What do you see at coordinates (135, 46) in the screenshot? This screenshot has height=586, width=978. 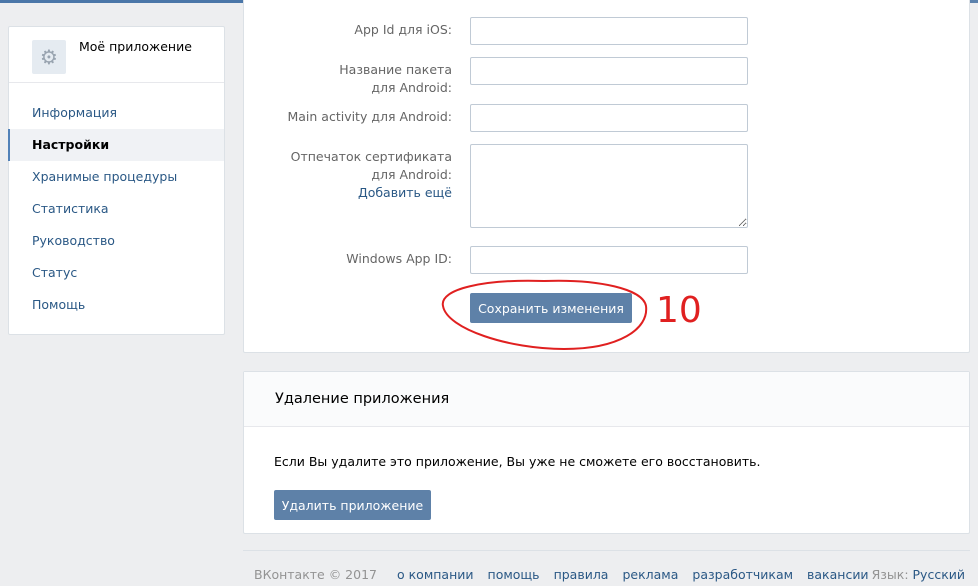 I see `app-name: Моё приложение` at bounding box center [135, 46].